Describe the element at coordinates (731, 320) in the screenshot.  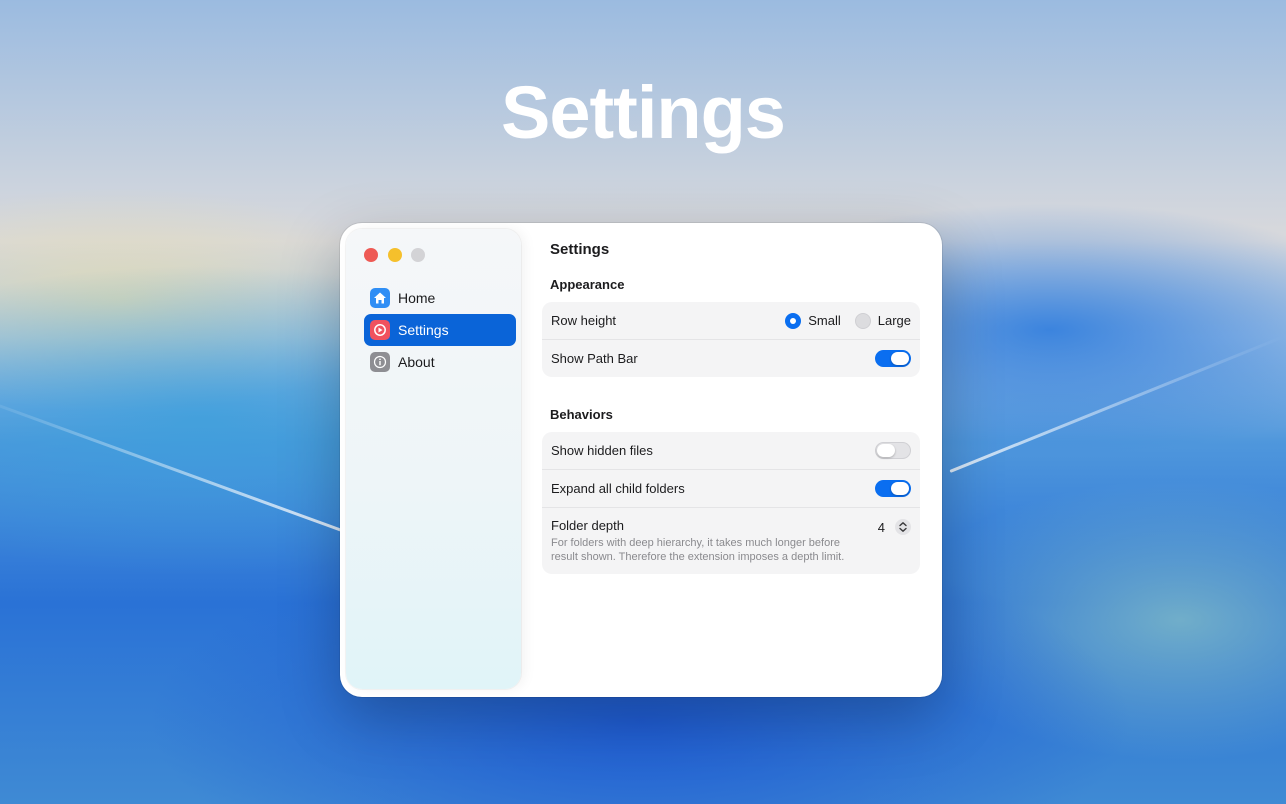
I see `row-height-row: Row height Small Large` at that location.